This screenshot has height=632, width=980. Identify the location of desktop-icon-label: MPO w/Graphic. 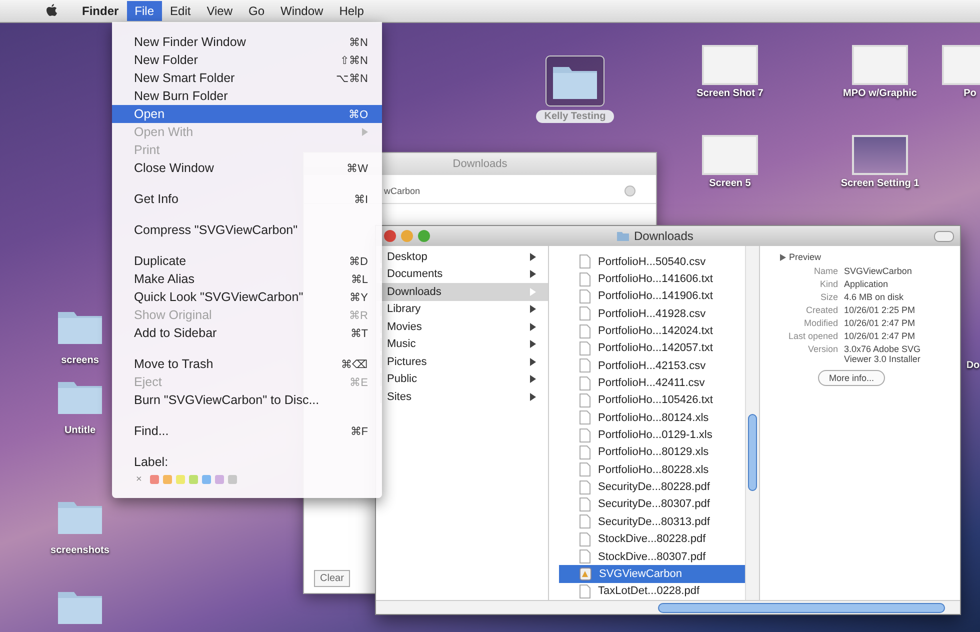
(880, 93).